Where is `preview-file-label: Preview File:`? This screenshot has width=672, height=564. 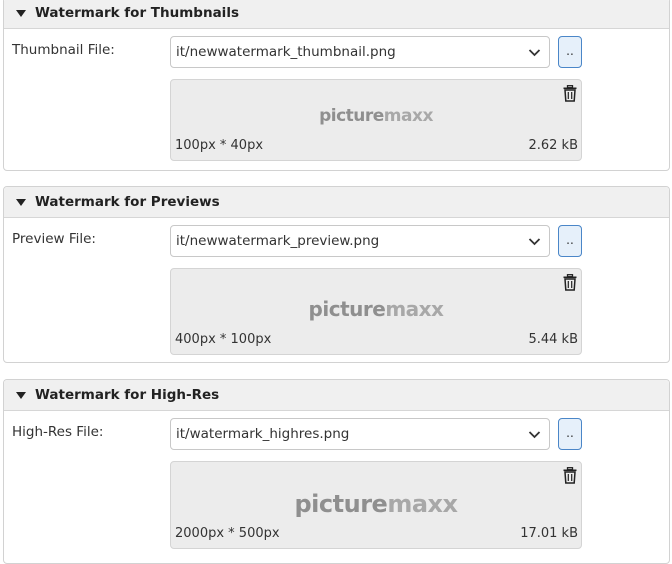
preview-file-label: Preview File: is located at coordinates (54, 239).